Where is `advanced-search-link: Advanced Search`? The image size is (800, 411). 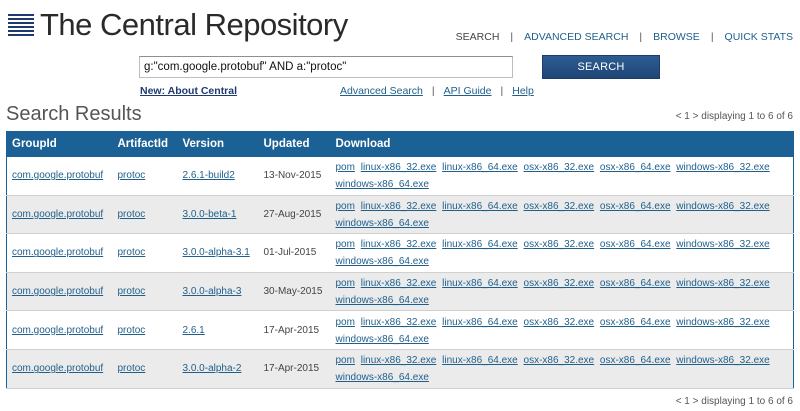
advanced-search-link: Advanced Search is located at coordinates (381, 91).